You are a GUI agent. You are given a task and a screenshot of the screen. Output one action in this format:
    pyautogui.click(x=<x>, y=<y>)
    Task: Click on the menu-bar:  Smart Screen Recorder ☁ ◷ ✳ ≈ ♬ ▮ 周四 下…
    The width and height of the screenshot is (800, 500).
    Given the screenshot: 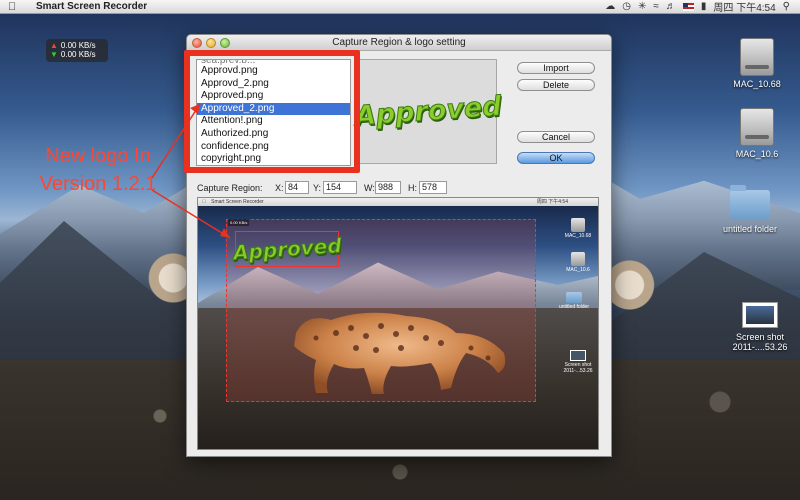 What is the action you would take?
    pyautogui.click(x=400, y=7)
    